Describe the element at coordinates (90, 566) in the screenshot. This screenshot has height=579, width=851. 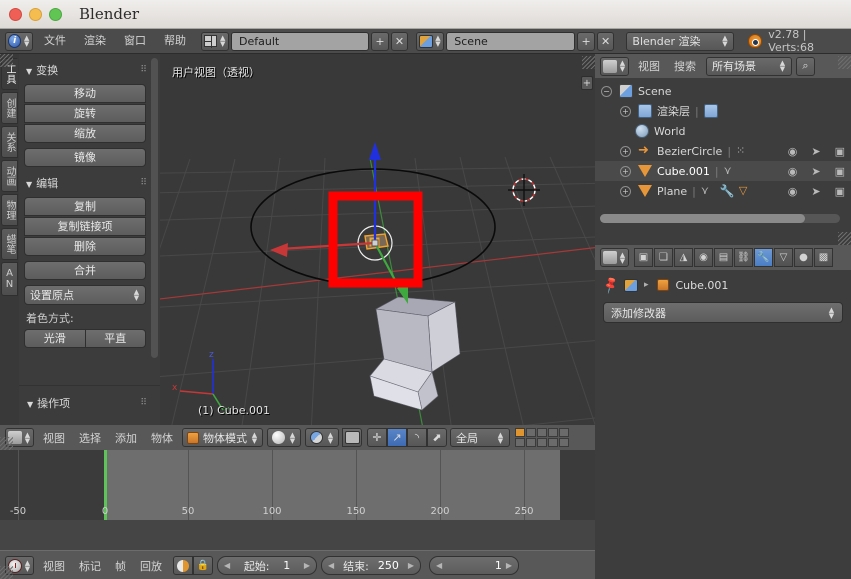
I see `timeline-menu-marker: 标记` at that location.